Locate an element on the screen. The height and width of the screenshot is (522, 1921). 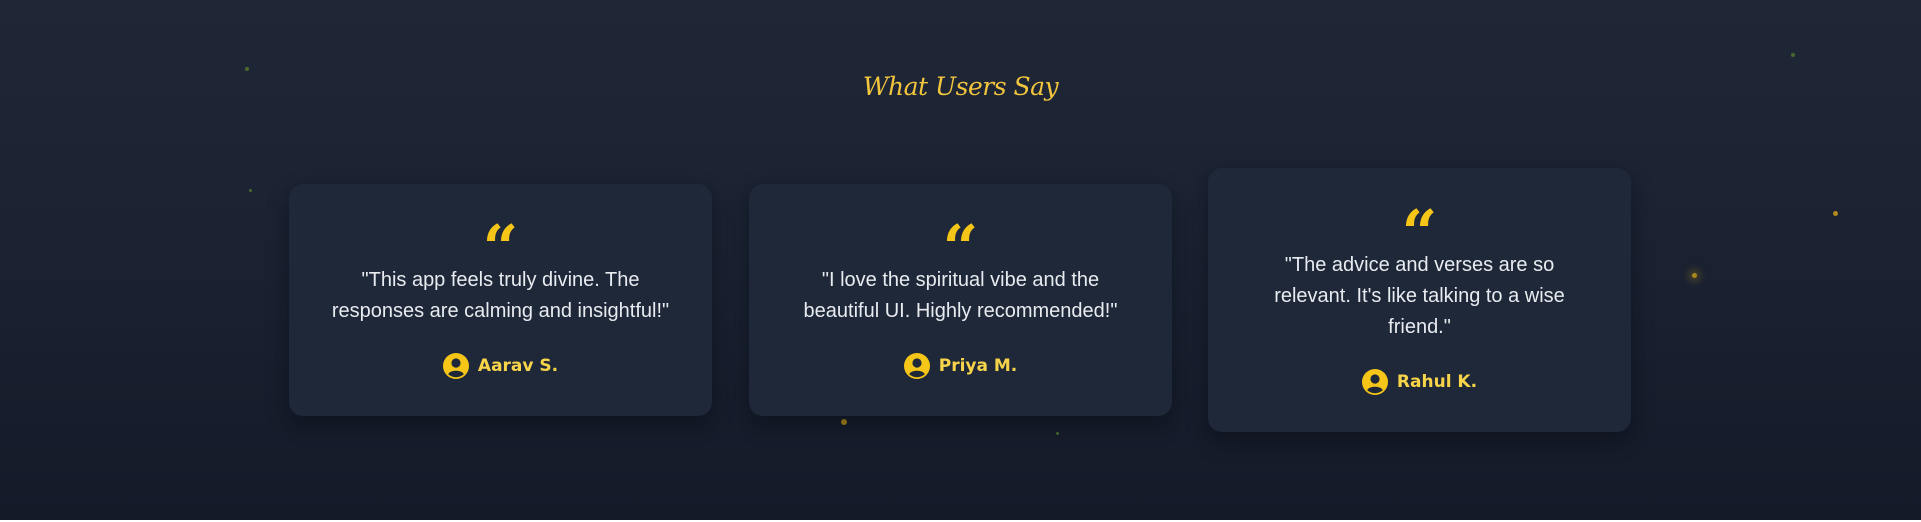
author-name: Rahul K. is located at coordinates (1437, 382).